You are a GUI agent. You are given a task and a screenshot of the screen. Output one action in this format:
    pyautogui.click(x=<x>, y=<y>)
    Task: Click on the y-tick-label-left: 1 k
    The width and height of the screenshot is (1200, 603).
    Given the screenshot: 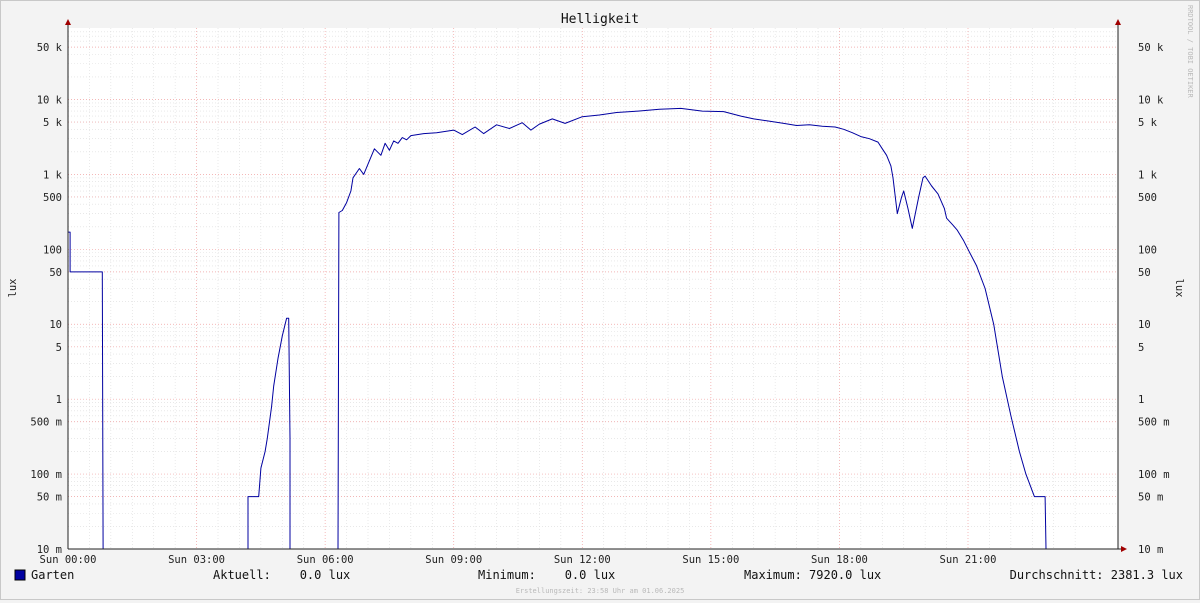 What is the action you would take?
    pyautogui.click(x=53, y=175)
    